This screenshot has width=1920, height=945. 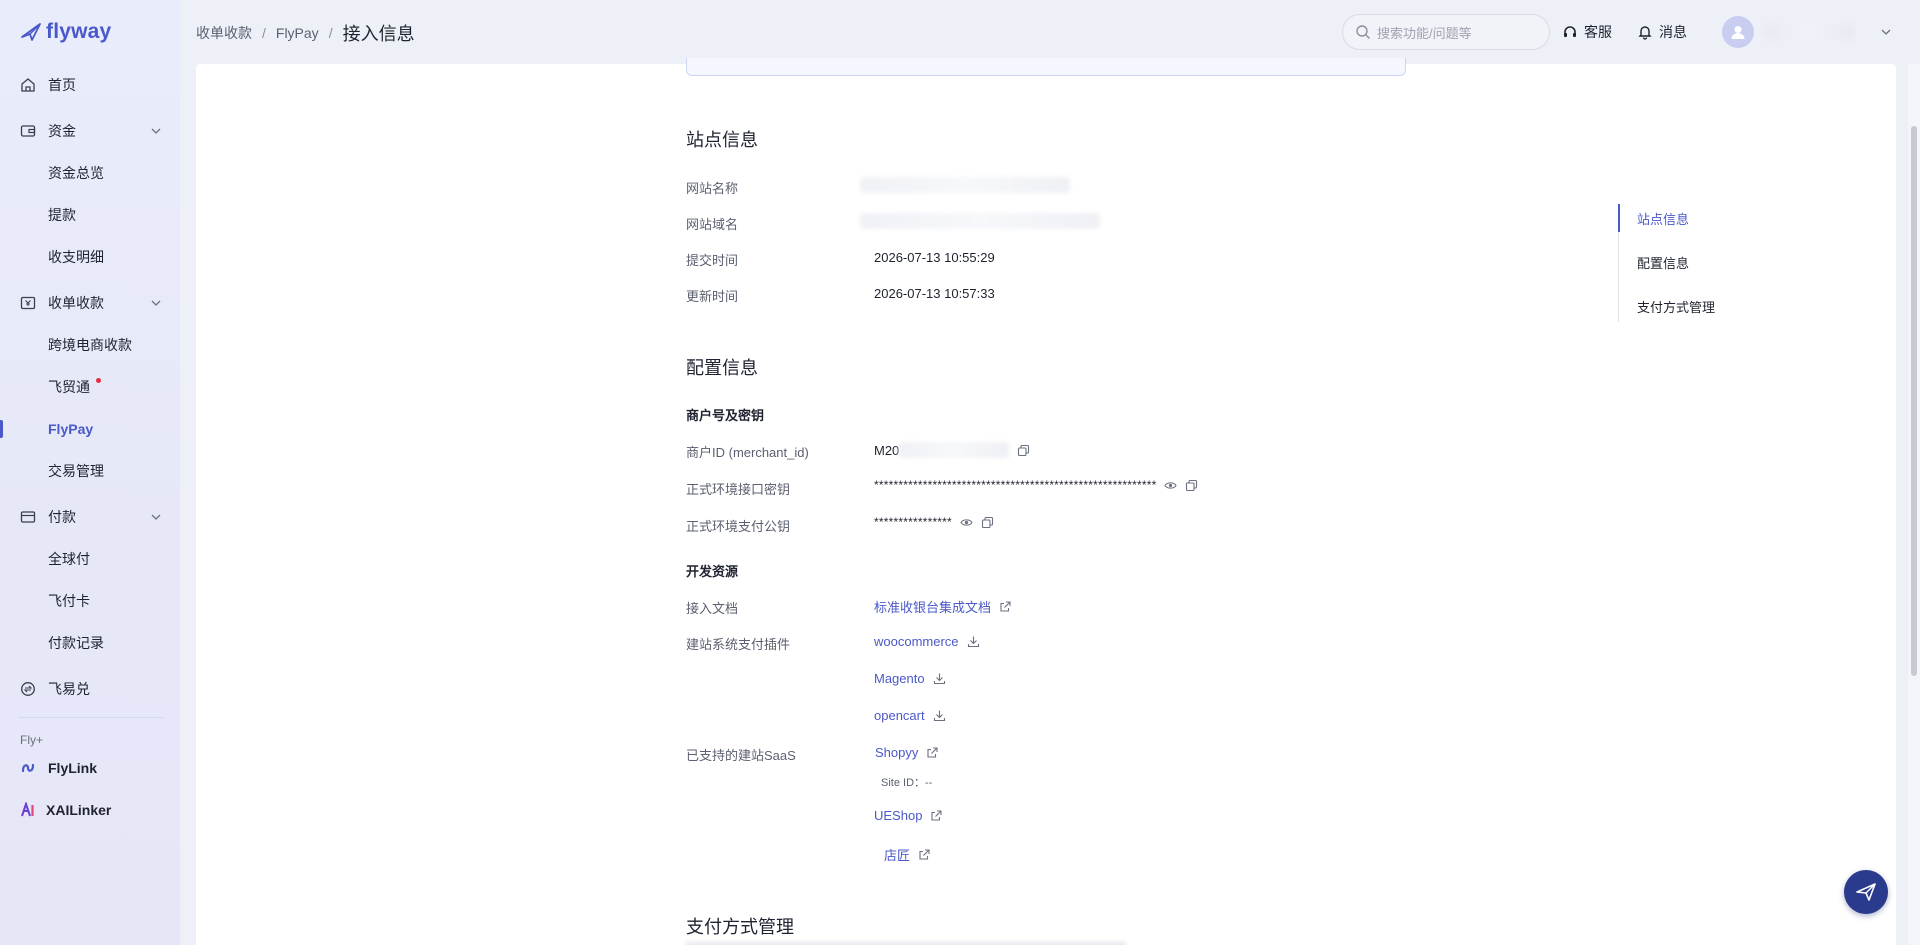 I want to click on user-icon, so click(x=1738, y=32).